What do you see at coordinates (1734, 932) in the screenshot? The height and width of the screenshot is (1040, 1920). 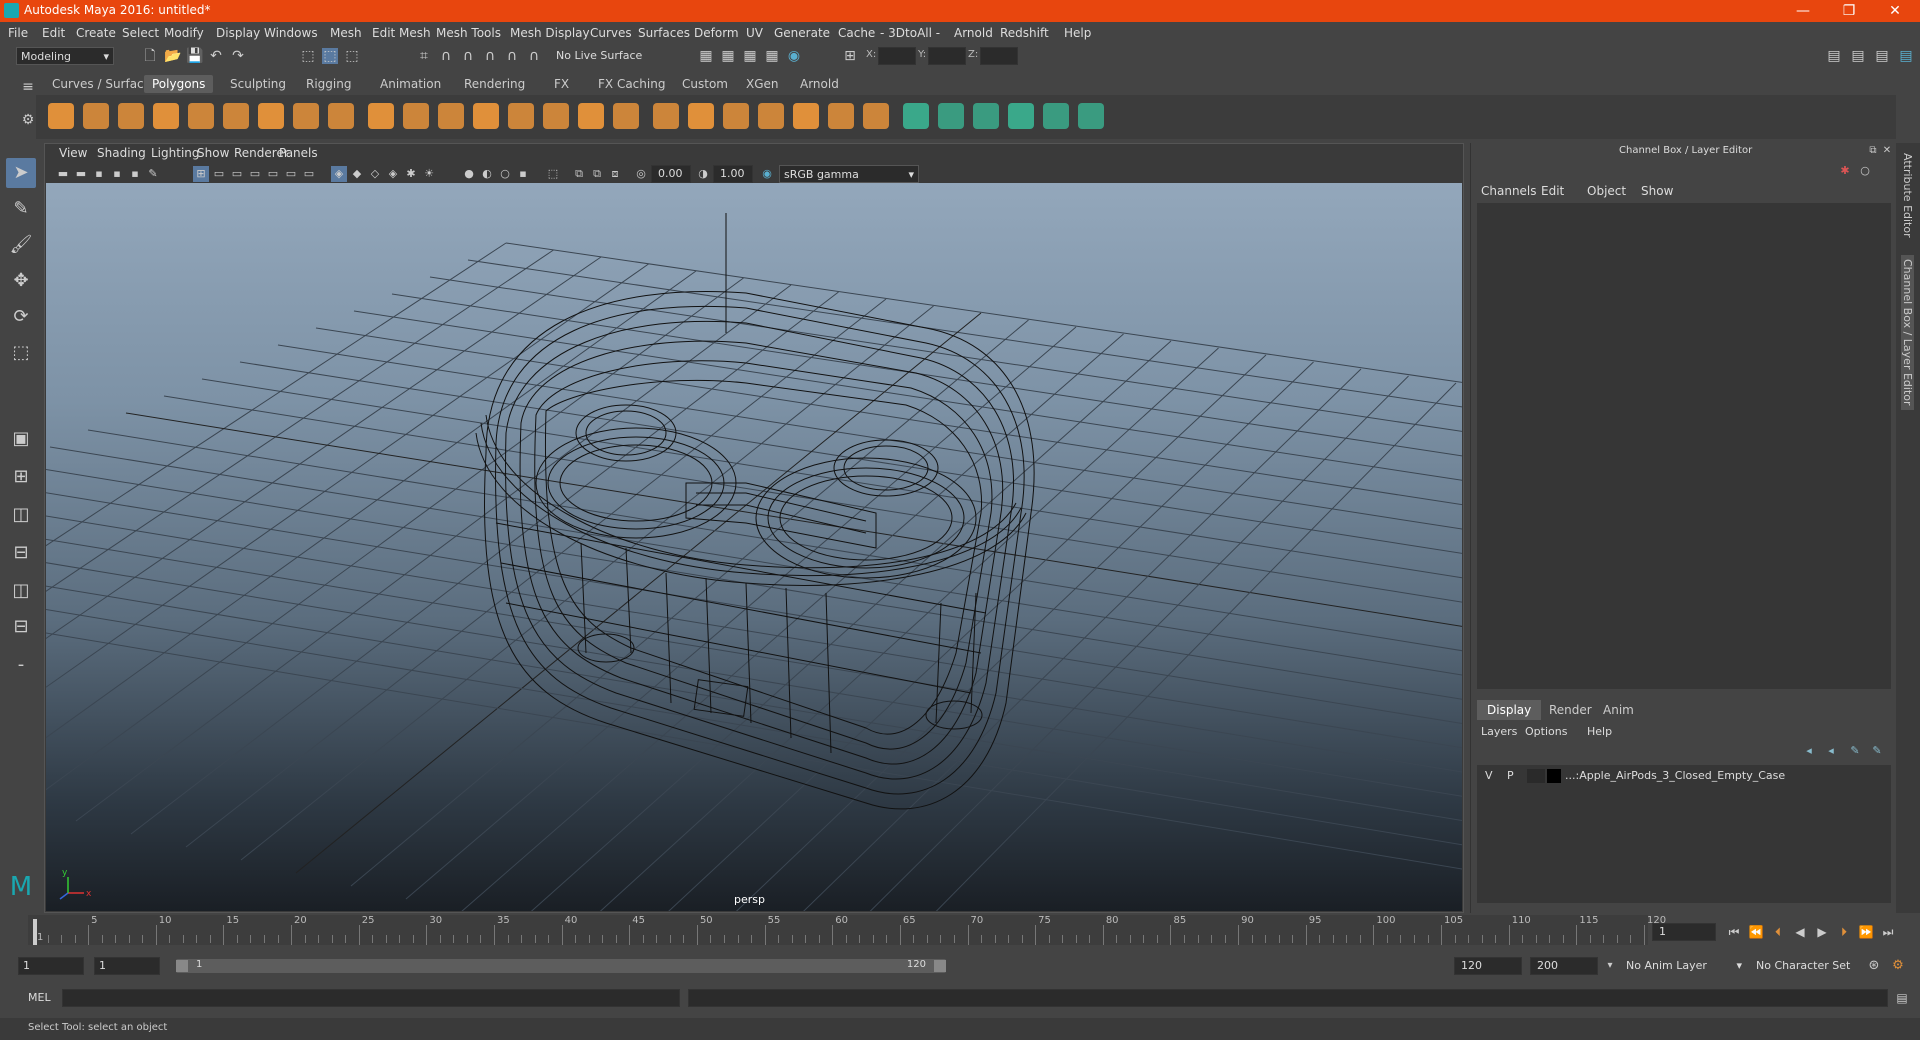 I see `go-to-start-icon: ⏮` at bounding box center [1734, 932].